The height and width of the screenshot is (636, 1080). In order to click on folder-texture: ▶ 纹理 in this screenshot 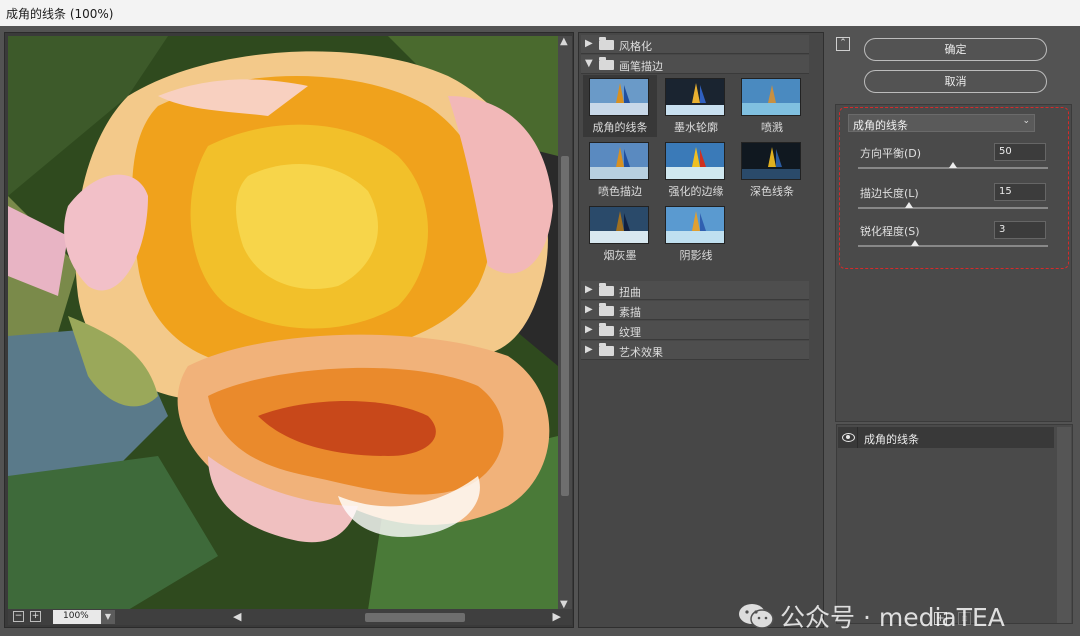, I will do `click(695, 330)`.